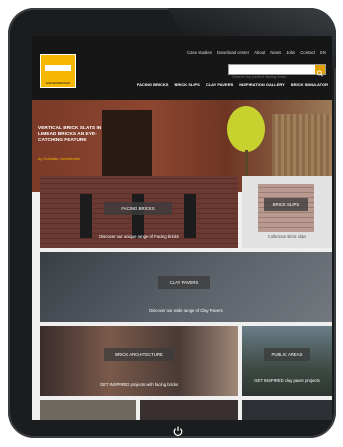 The image size is (343, 447). Describe the element at coordinates (186, 310) in the screenshot. I see `tile-caption: Discover our wide range of Clay Pavers` at that location.